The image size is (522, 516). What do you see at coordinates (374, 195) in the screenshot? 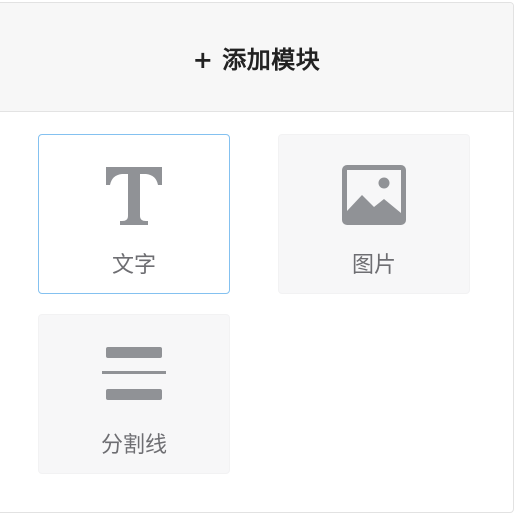
I see `image-icon` at bounding box center [374, 195].